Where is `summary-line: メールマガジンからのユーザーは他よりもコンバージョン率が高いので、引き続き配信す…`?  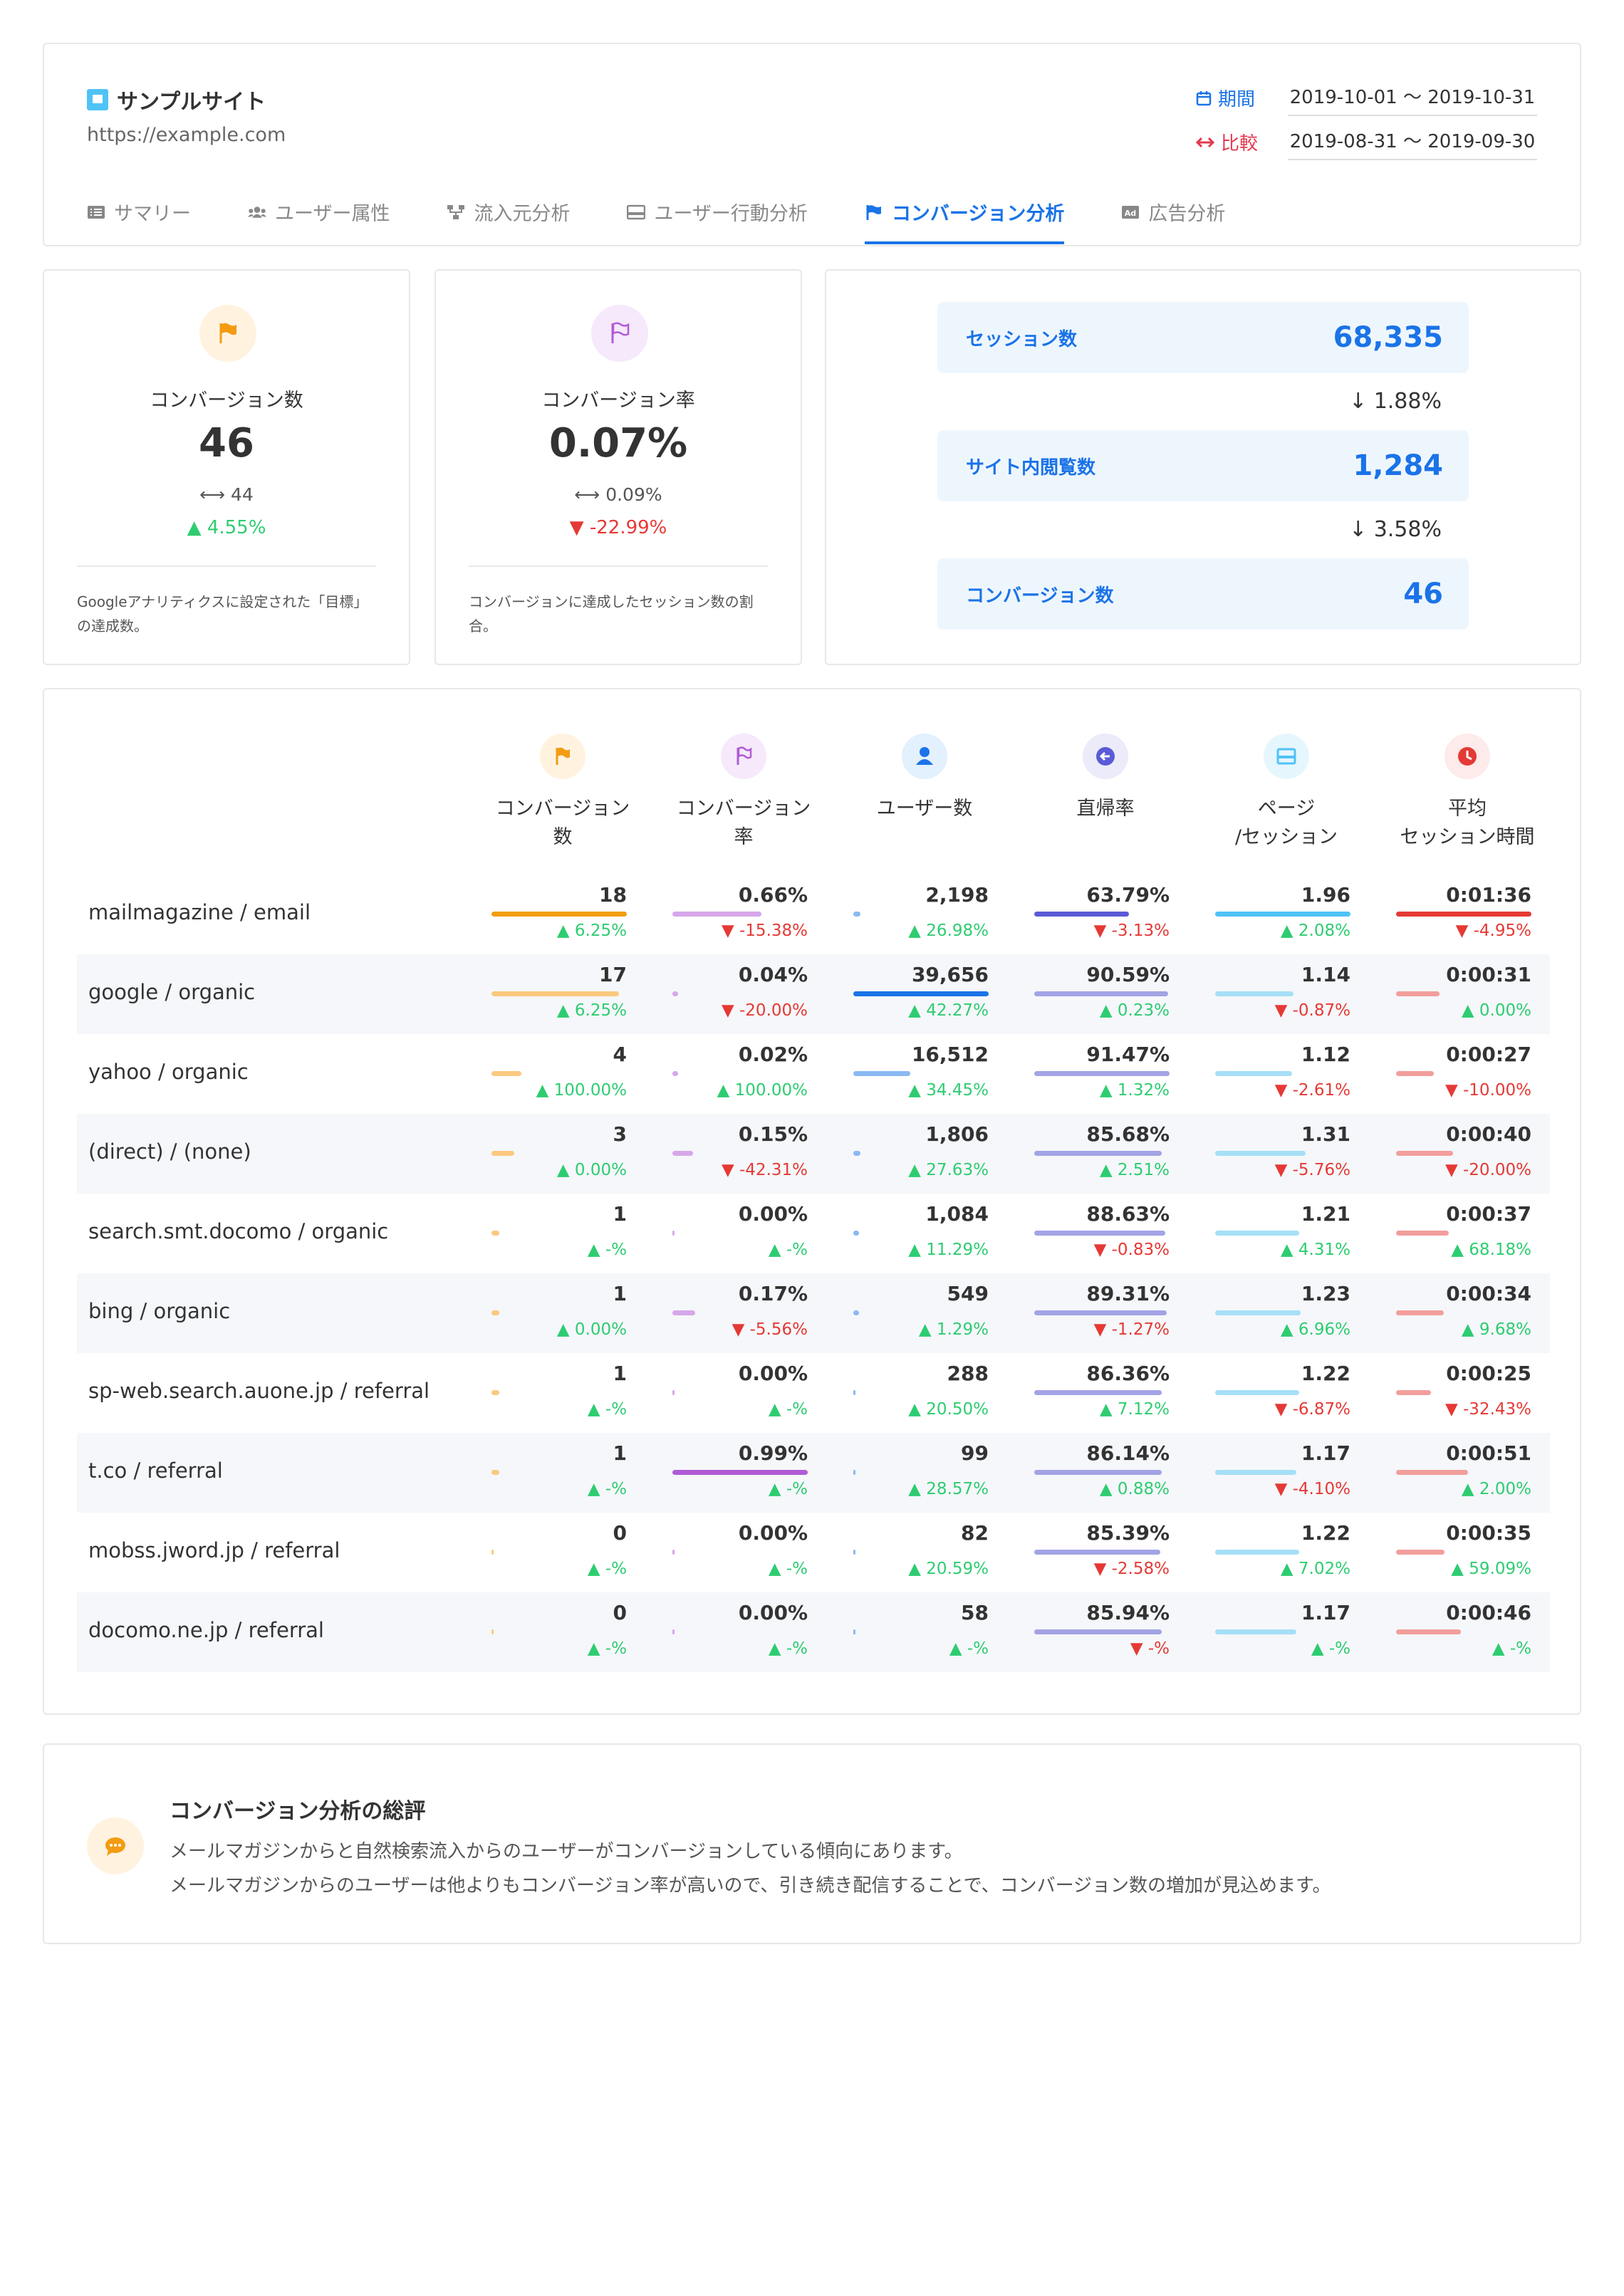 summary-line: メールマガジンからのユーザーは他よりもコンバージョン率が高いので、引き続き配信す… is located at coordinates (750, 1885).